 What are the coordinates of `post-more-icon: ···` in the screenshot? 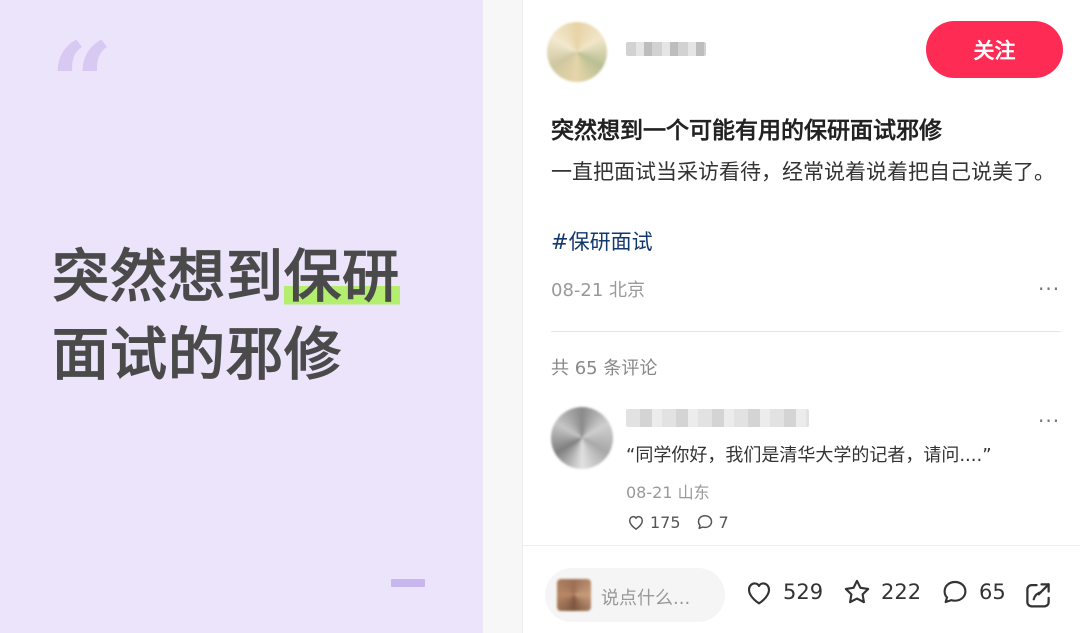 It's located at (1049, 289).